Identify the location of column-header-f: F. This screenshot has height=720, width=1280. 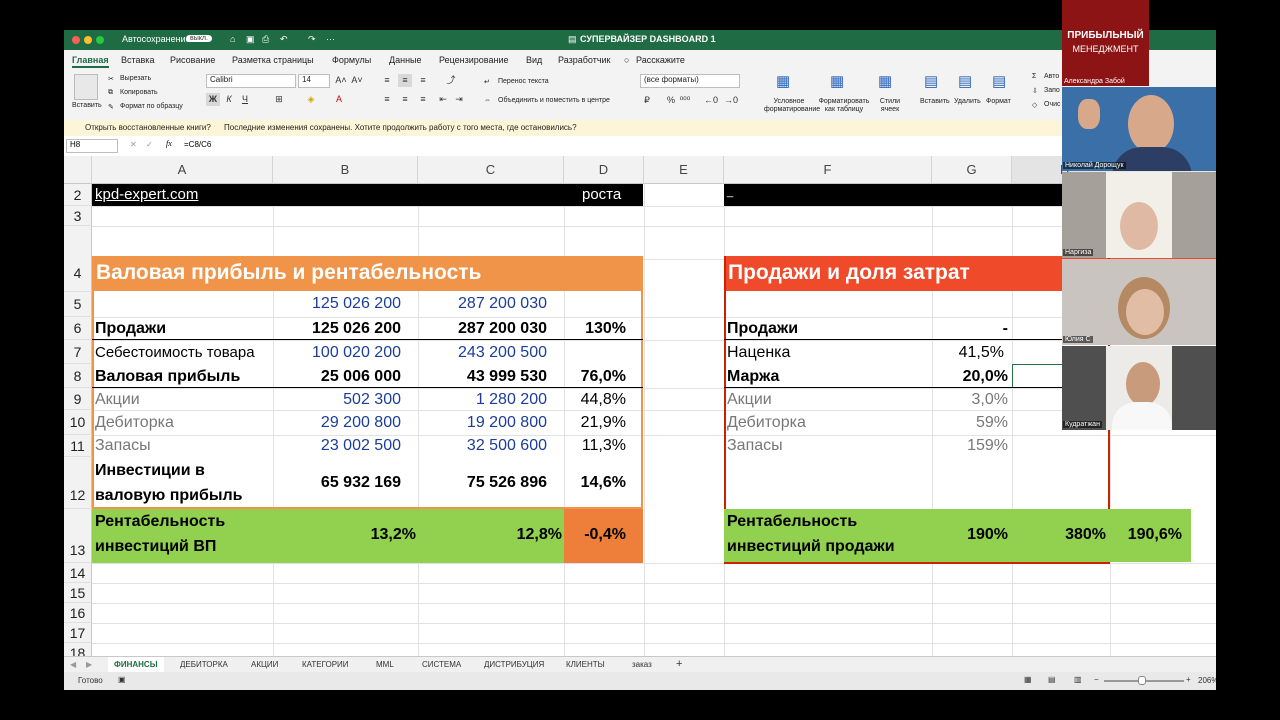
(828, 170).